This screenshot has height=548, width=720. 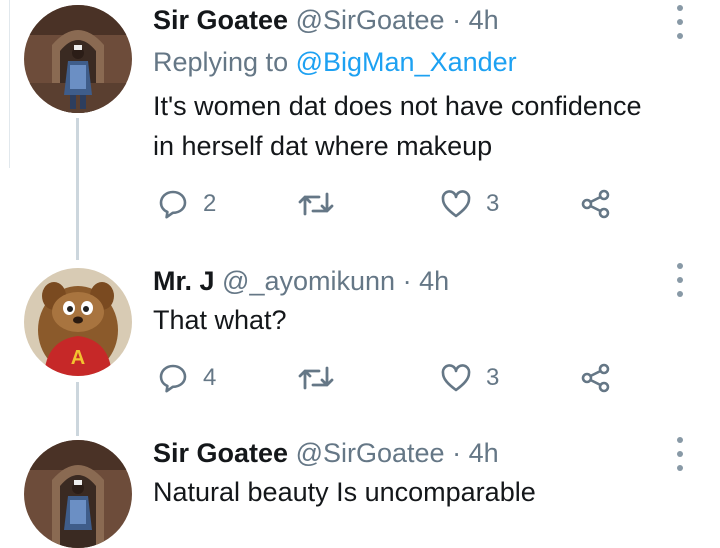 I want to click on tweet-header: Mr. J @_ayomikunn · 4h, so click(x=301, y=281).